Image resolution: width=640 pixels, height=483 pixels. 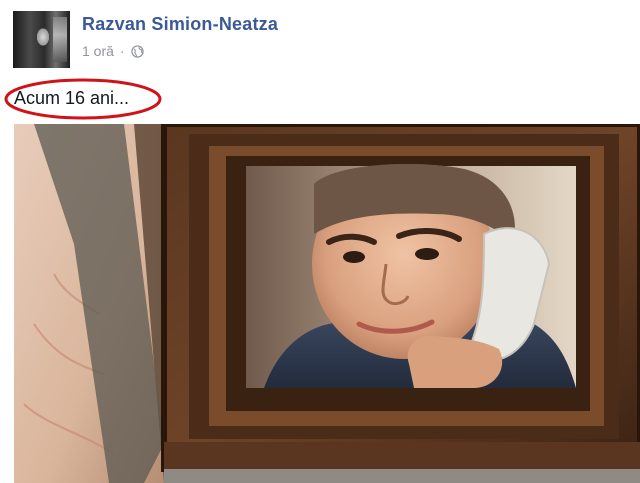 I want to click on post-meta: 1 oră ·, so click(x=113, y=51).